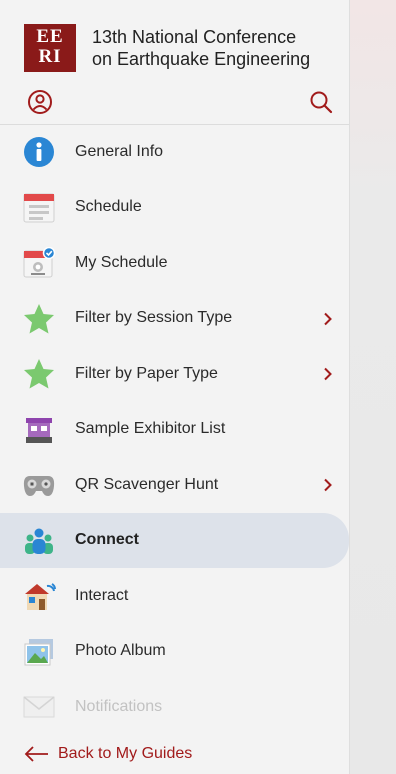 The width and height of the screenshot is (396, 774). Describe the element at coordinates (36, 754) in the screenshot. I see `arrow-left-icon` at that location.